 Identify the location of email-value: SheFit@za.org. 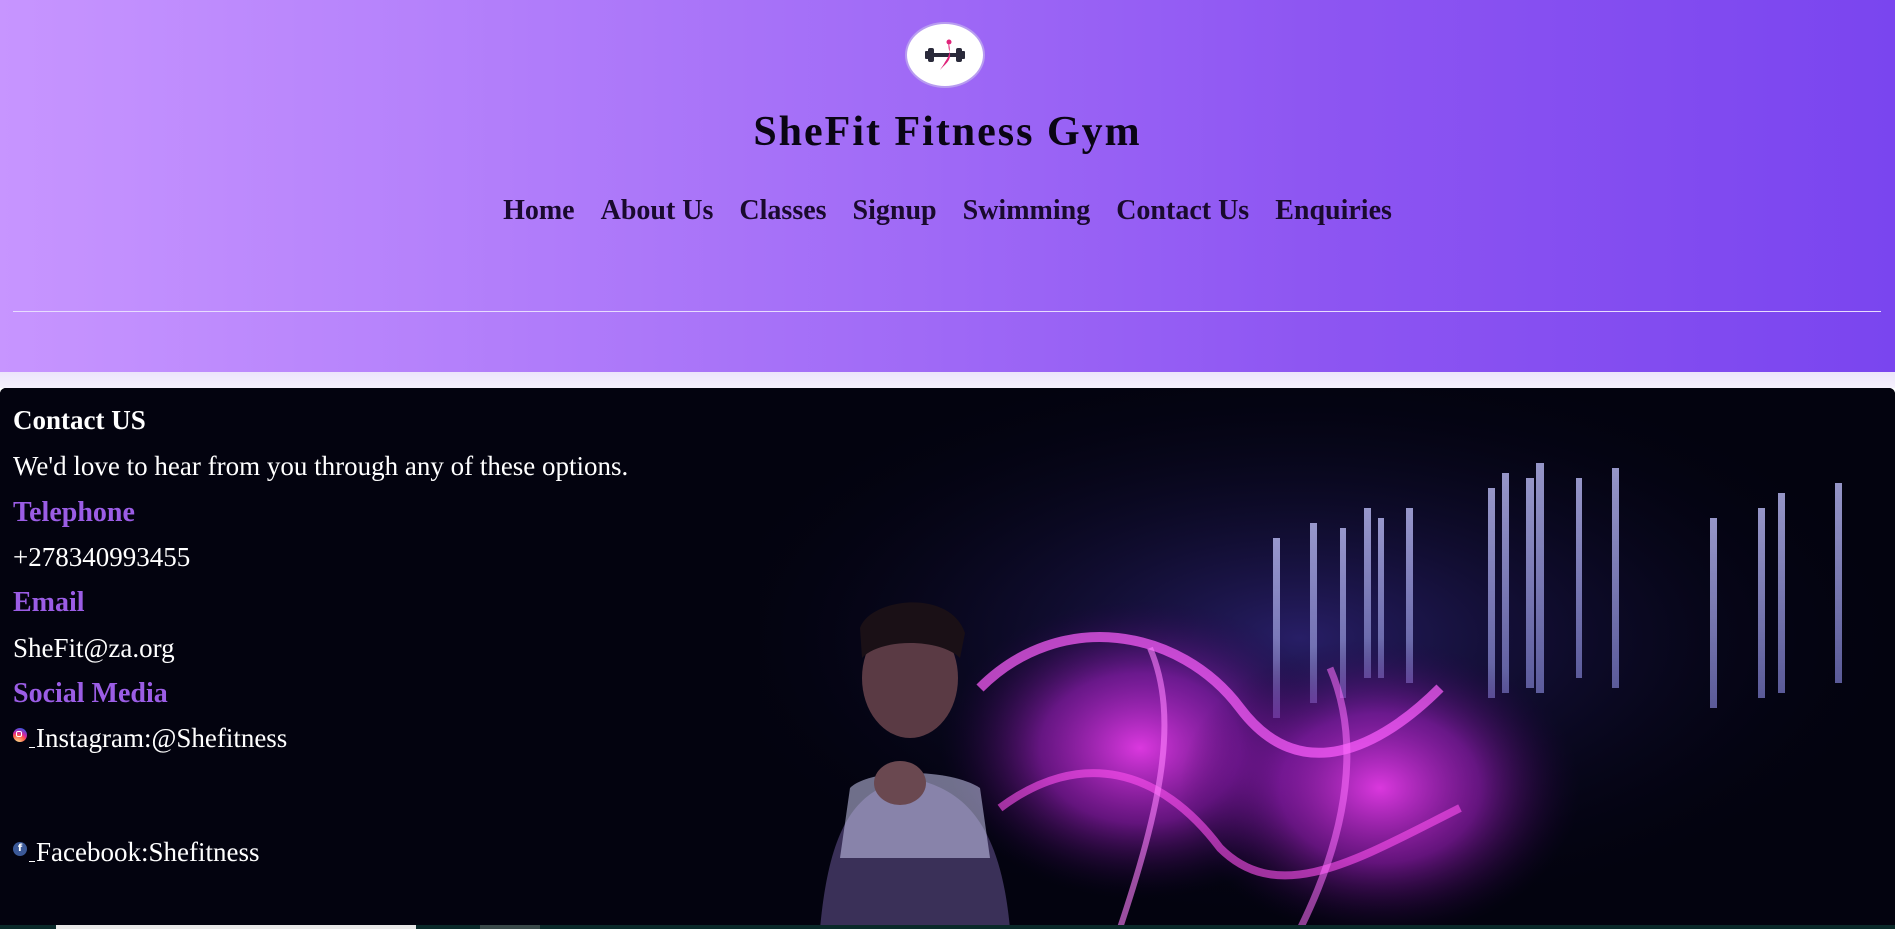
(94, 648).